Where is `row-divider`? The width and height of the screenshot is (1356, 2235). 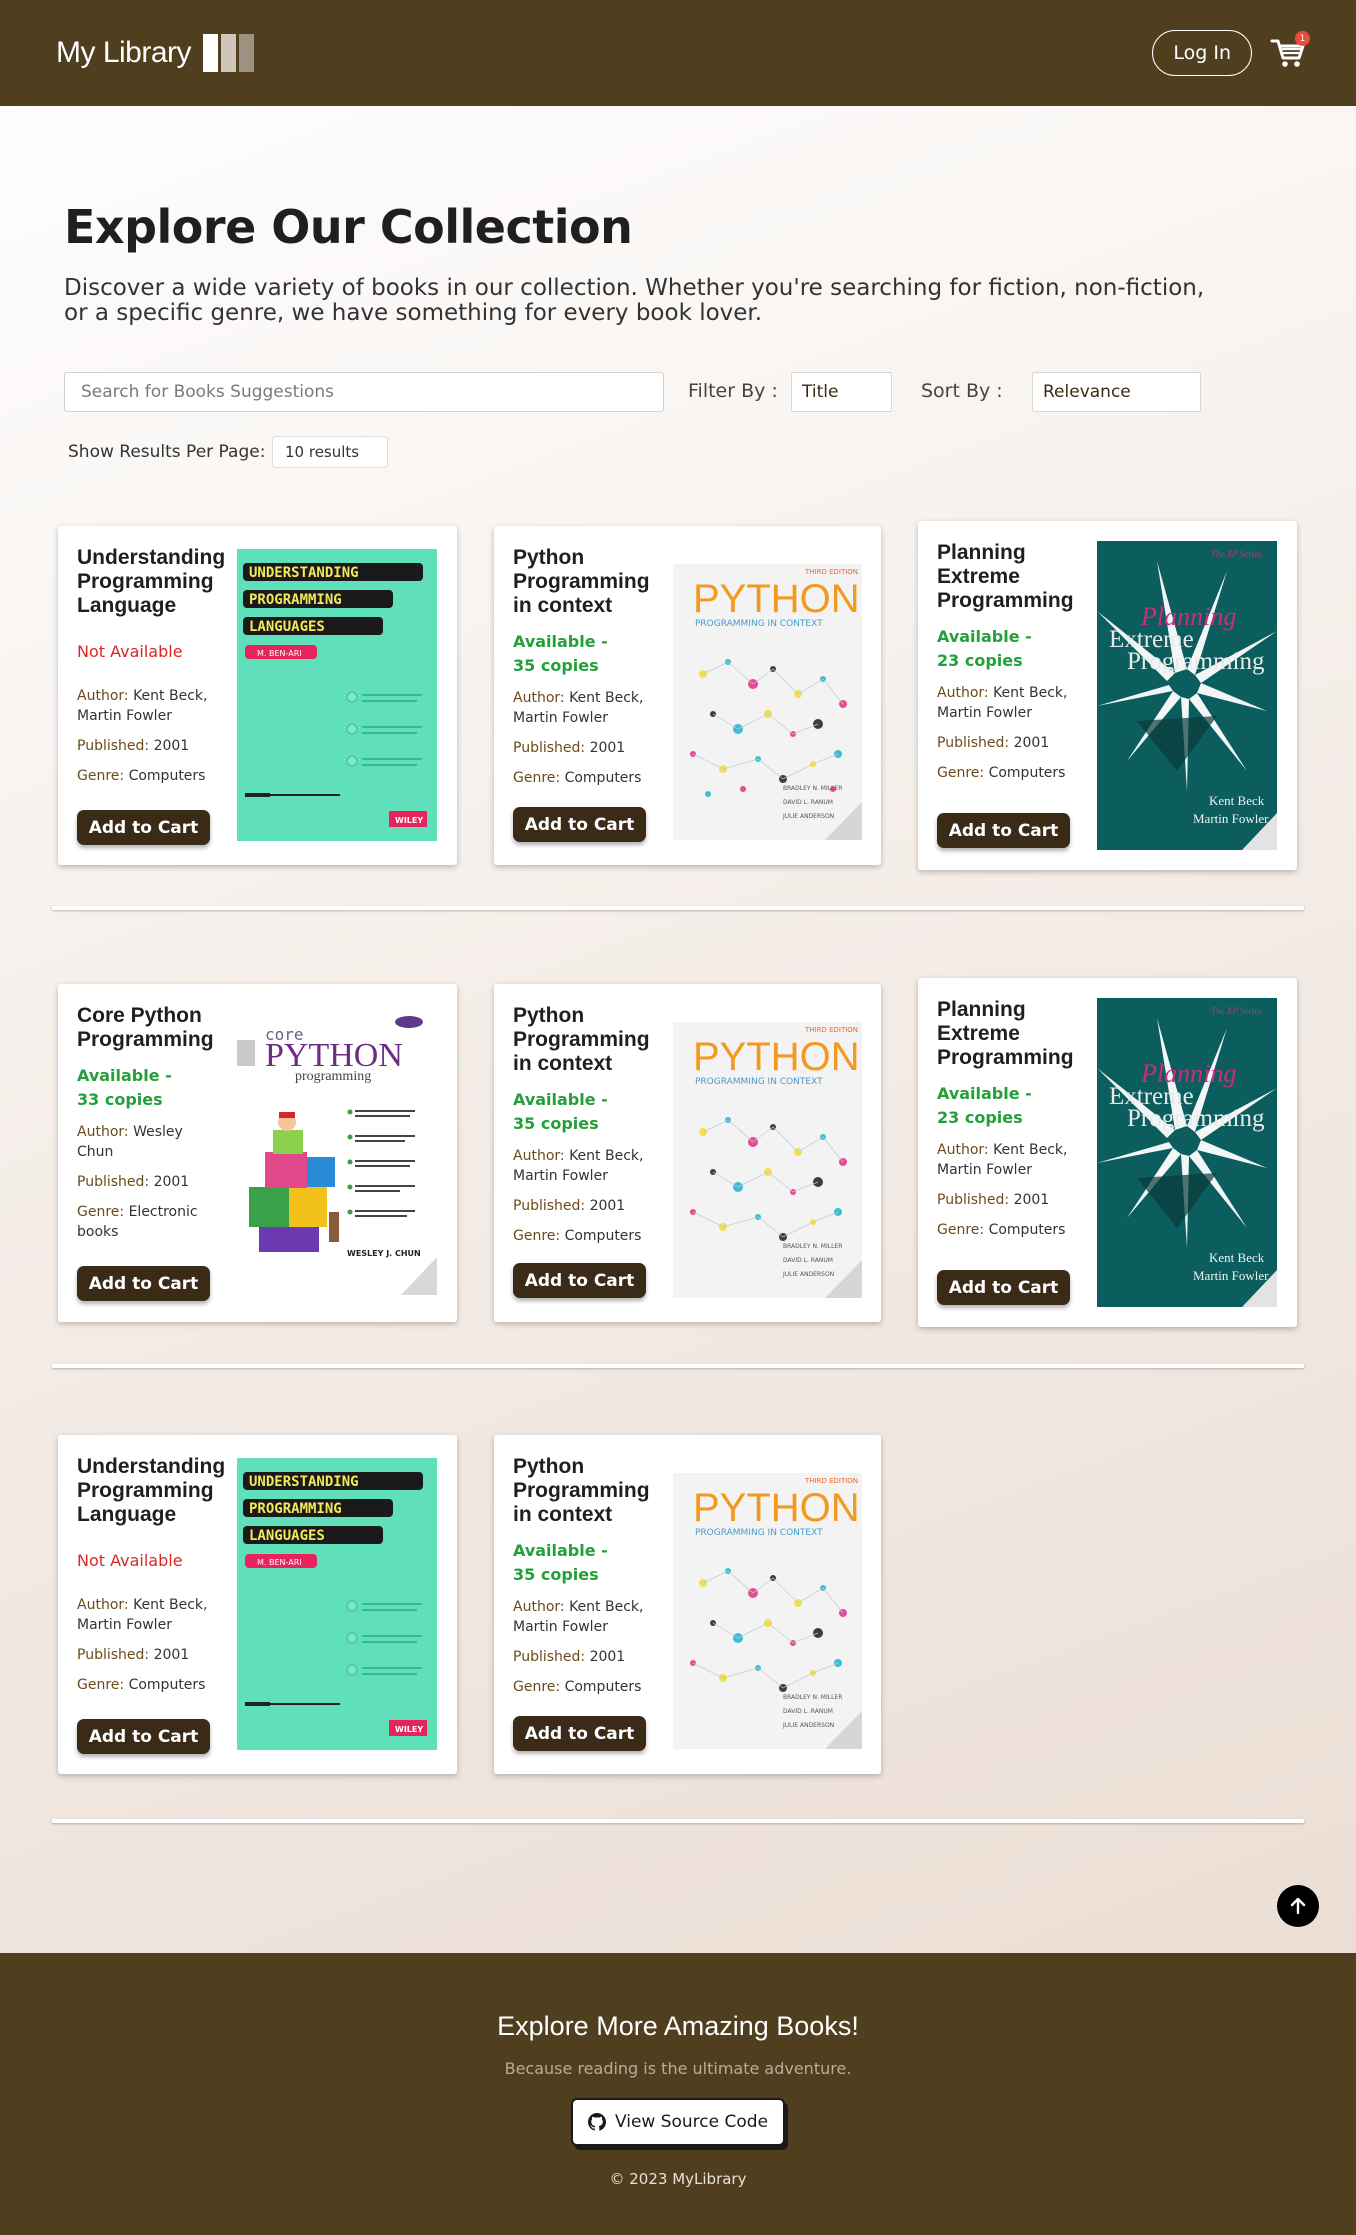 row-divider is located at coordinates (678, 1366).